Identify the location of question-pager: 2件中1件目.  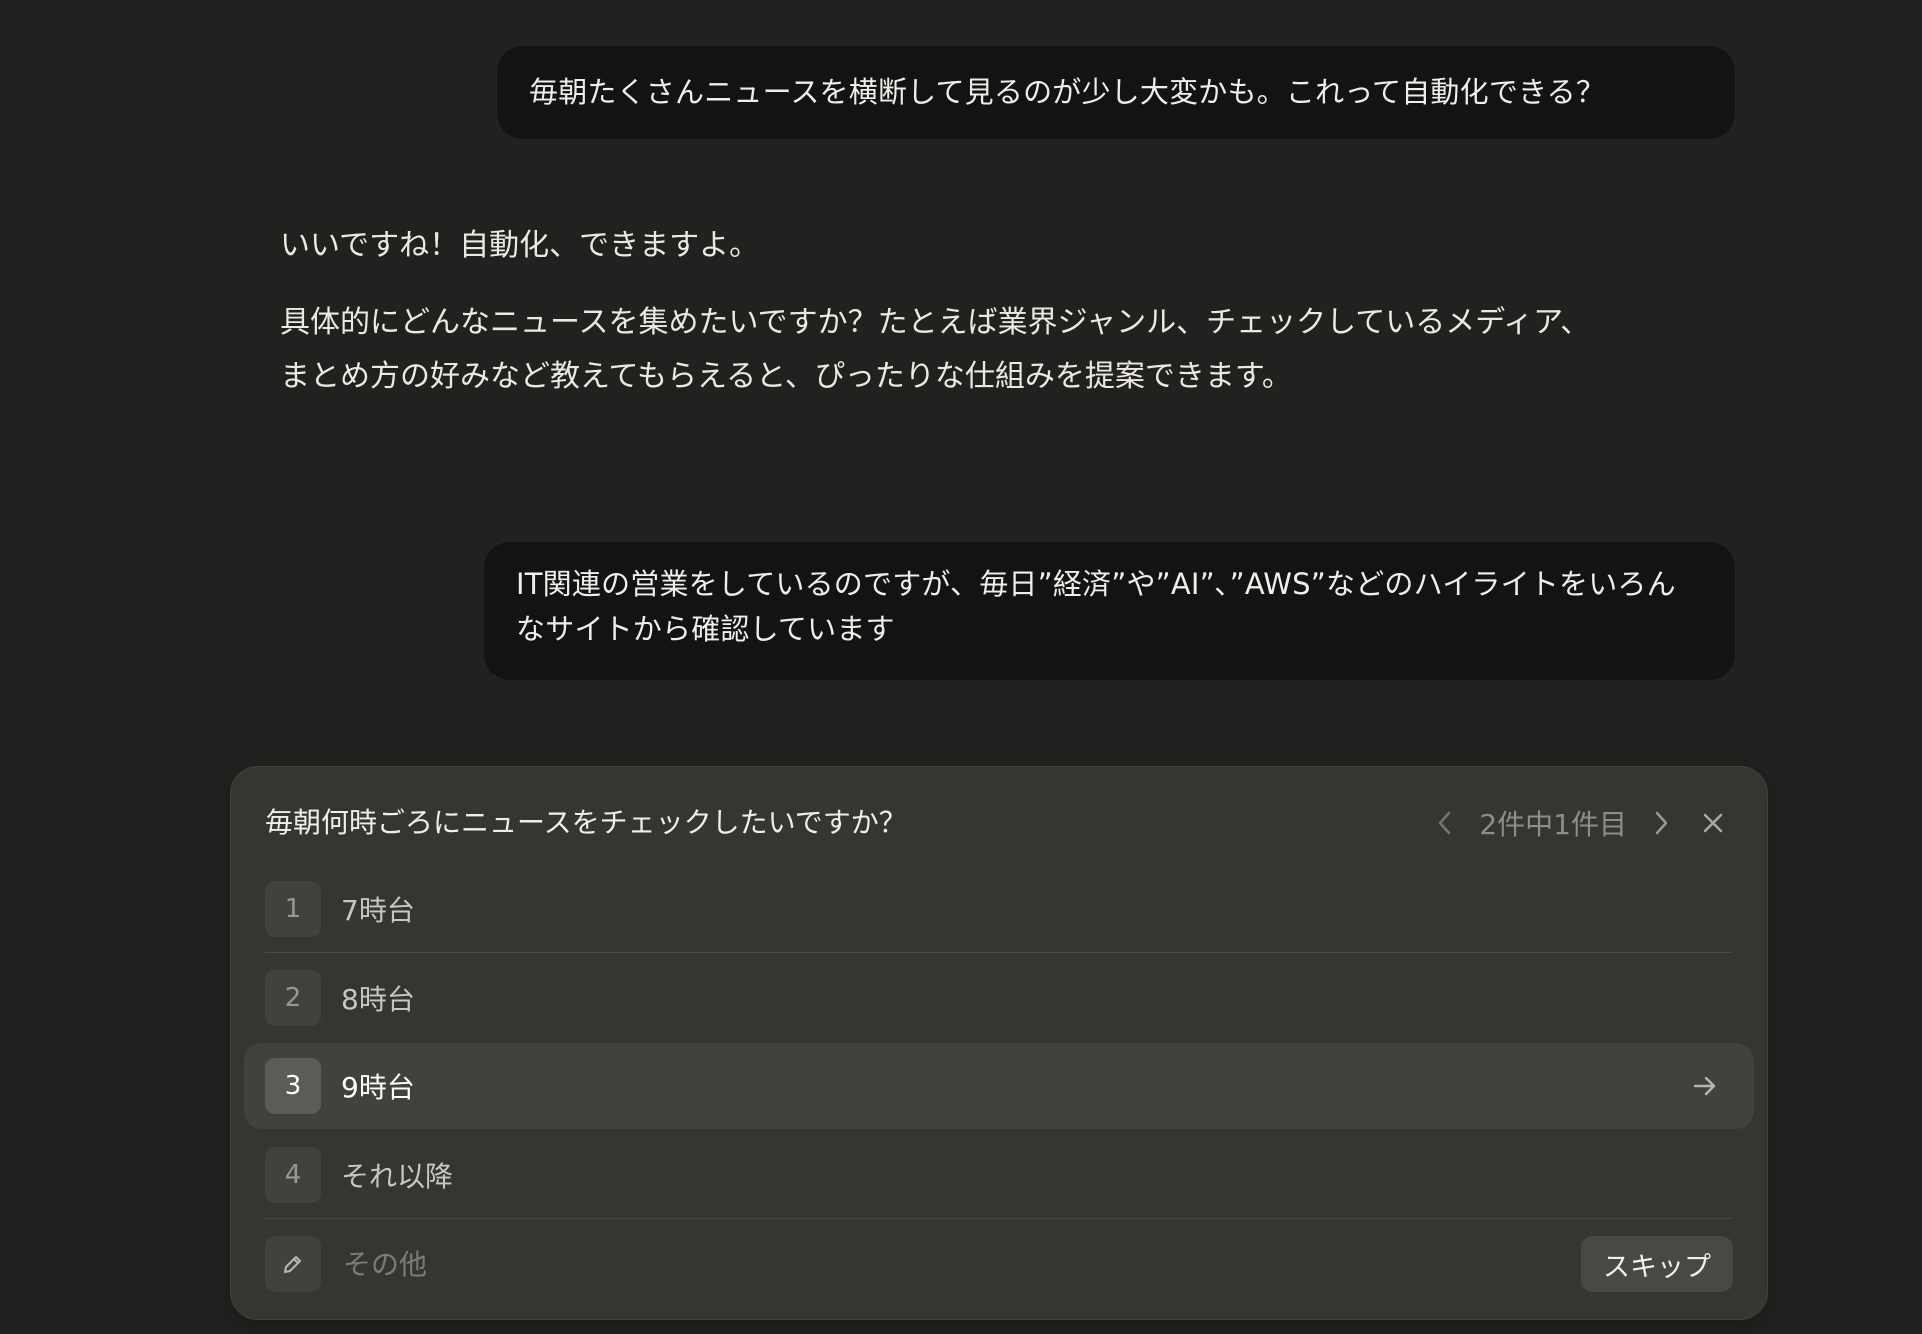
(1553, 823).